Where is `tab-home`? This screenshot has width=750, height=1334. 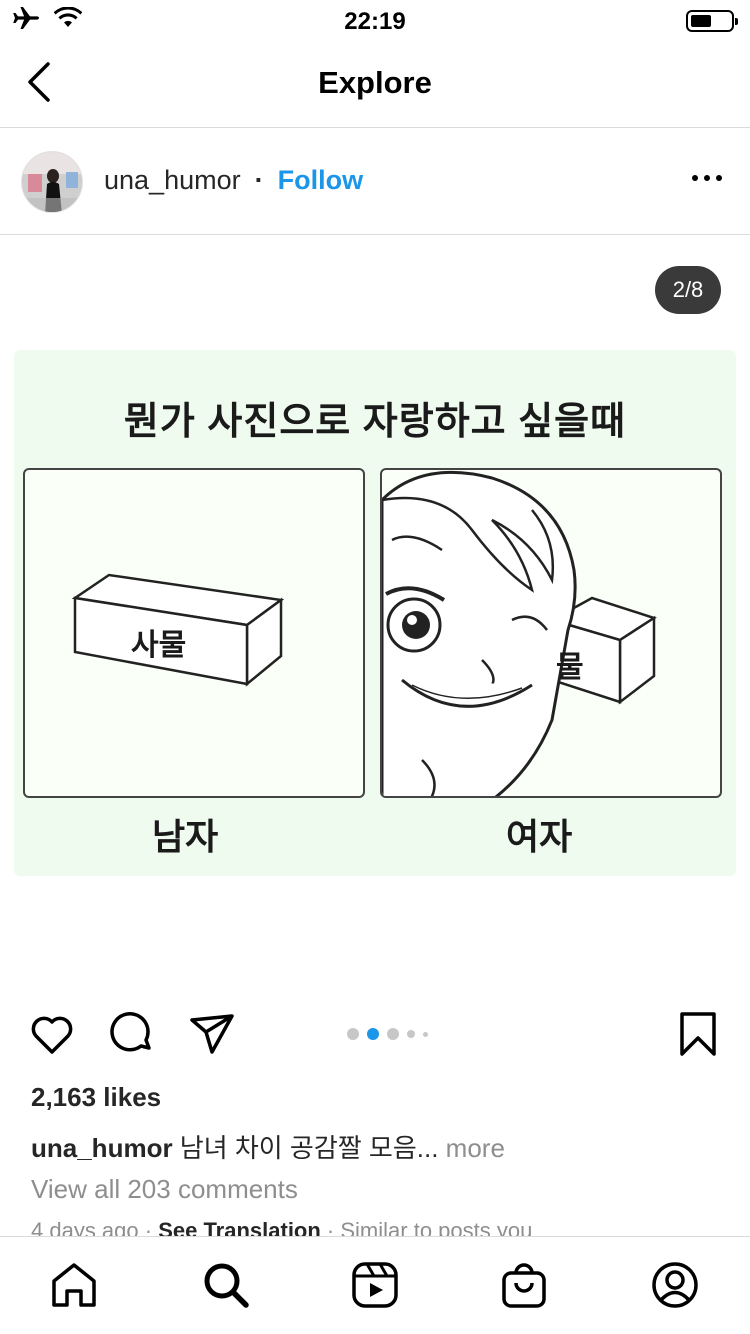 tab-home is located at coordinates (74, 1285).